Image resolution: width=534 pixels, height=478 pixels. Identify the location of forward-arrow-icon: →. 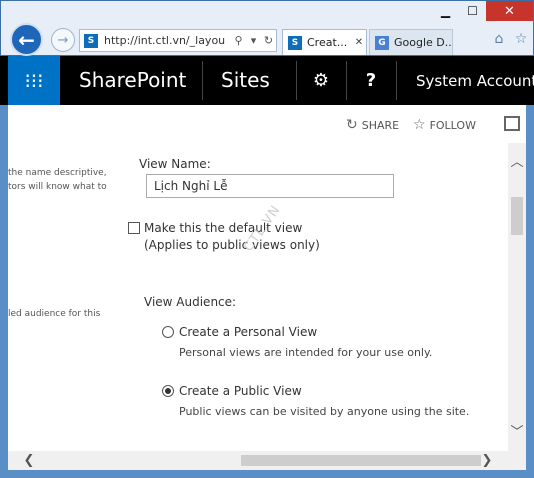
(63, 40).